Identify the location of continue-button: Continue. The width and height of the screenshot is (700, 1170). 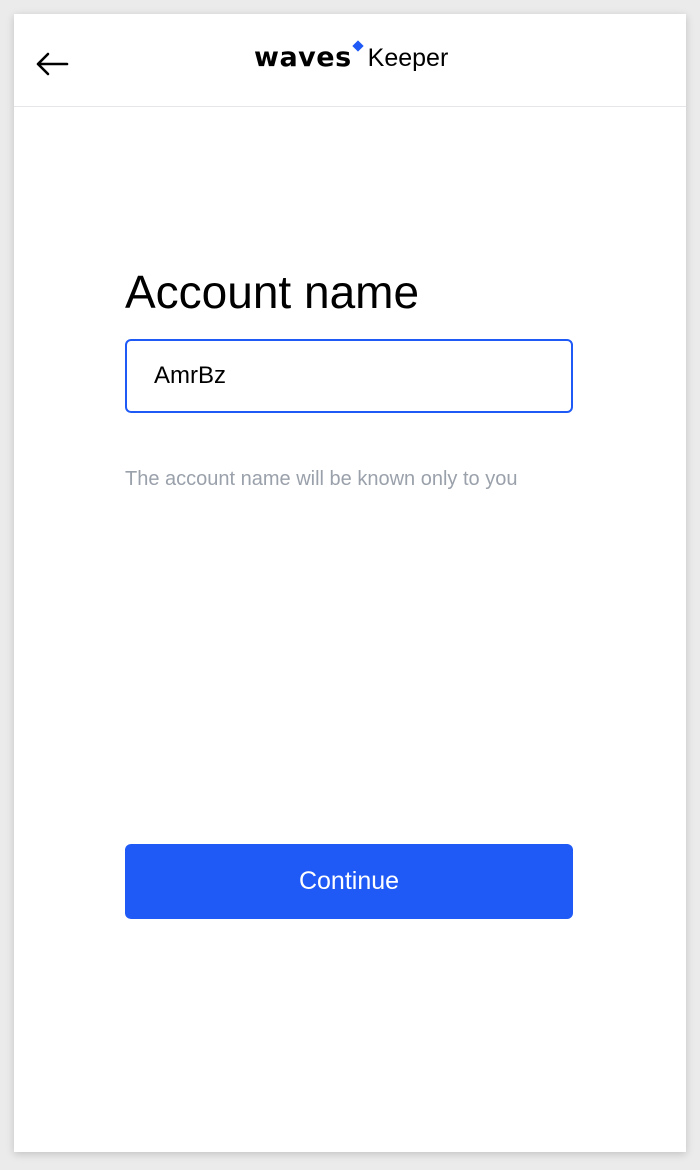
(349, 881).